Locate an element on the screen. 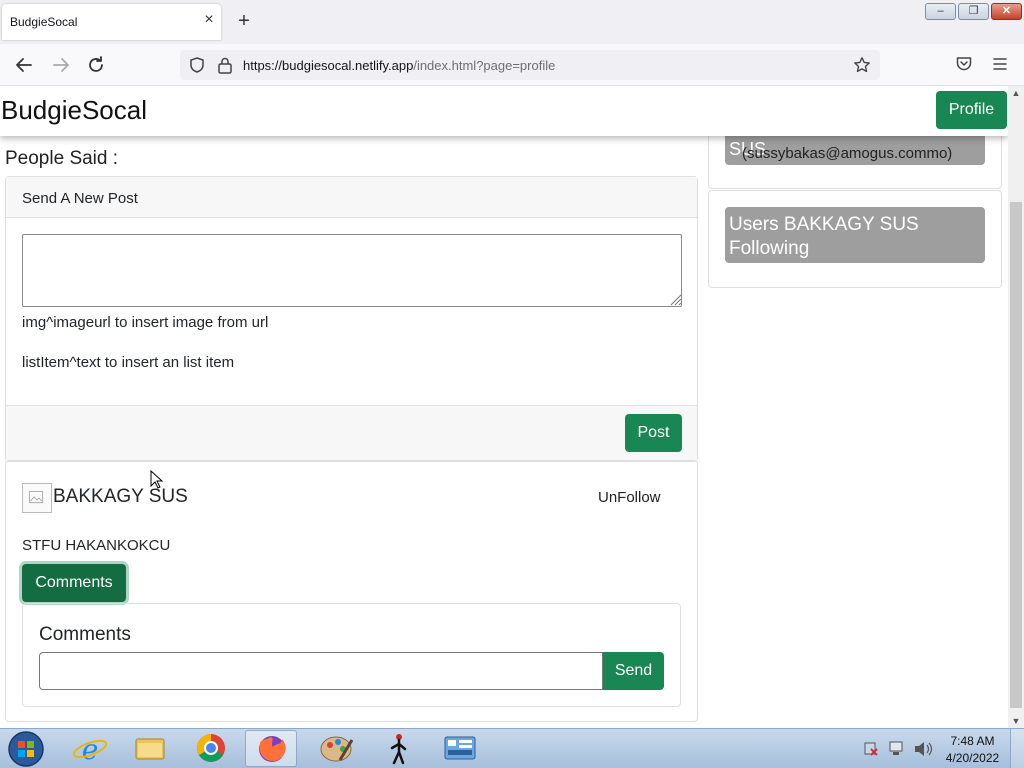  taskbar-paint-icon is located at coordinates (336, 748).